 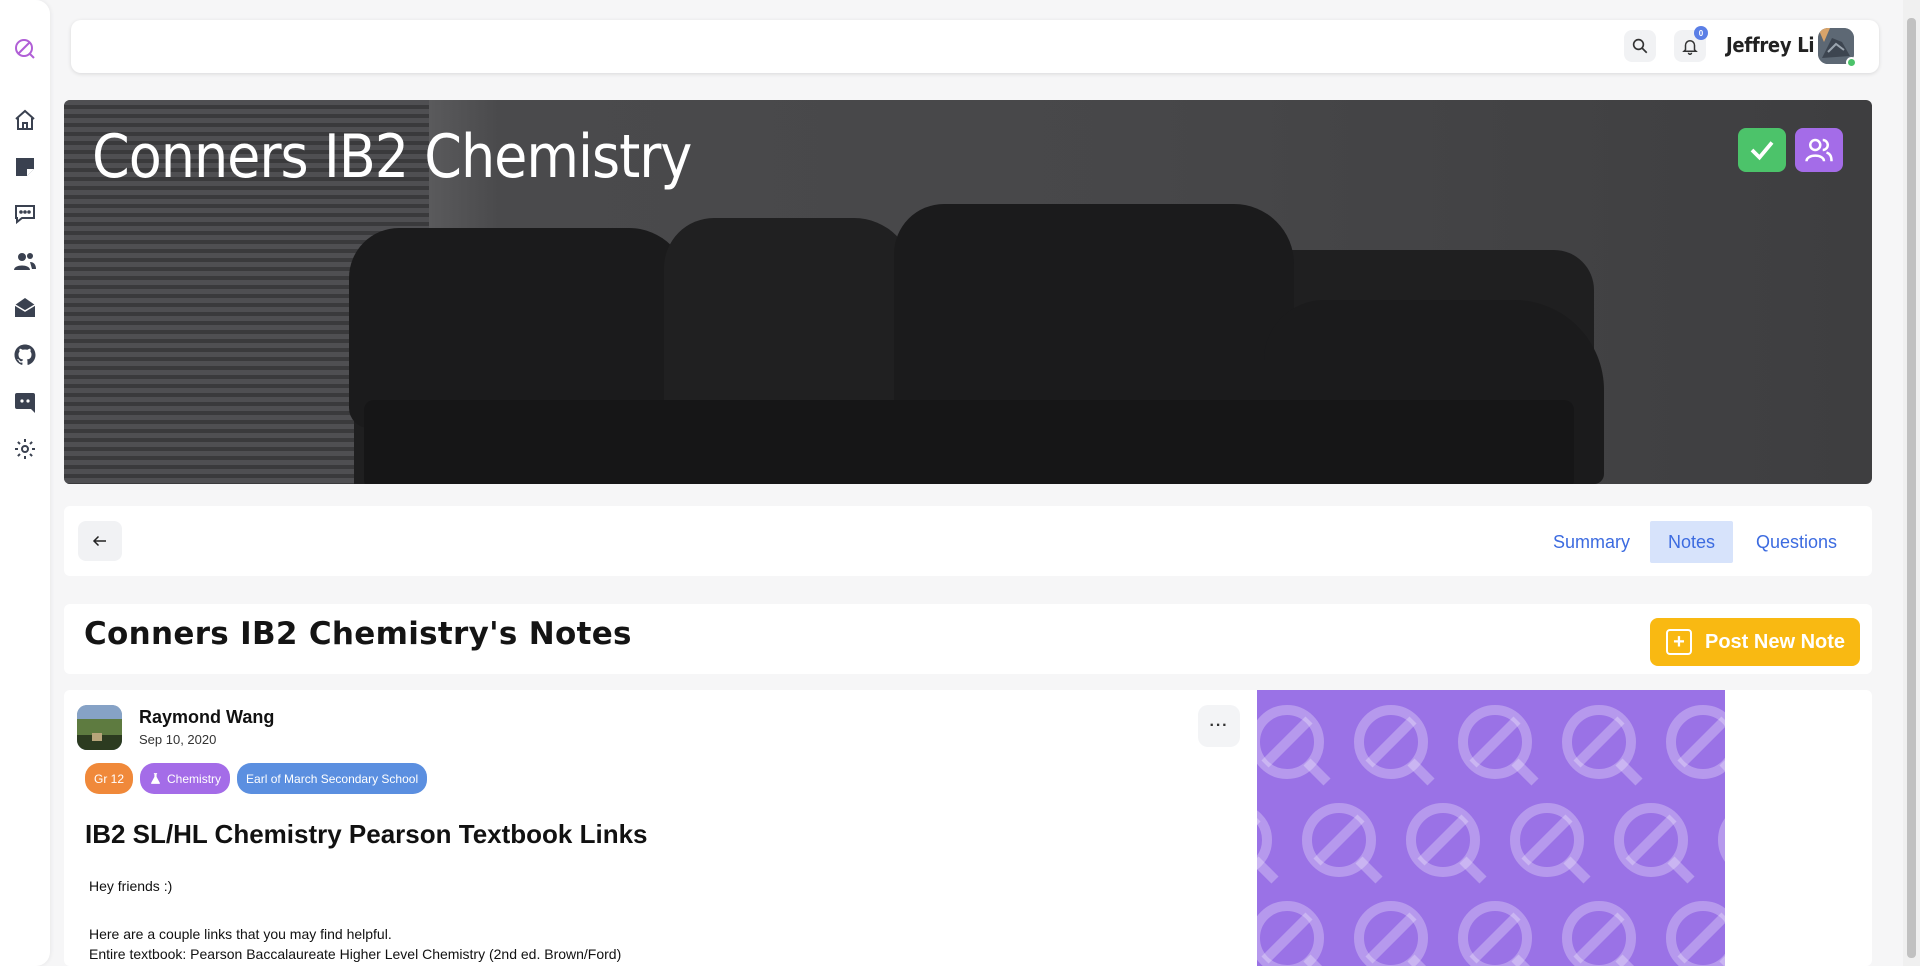 I want to click on section-tabs-bar: Summary Notes Questions, so click(x=968, y=541).